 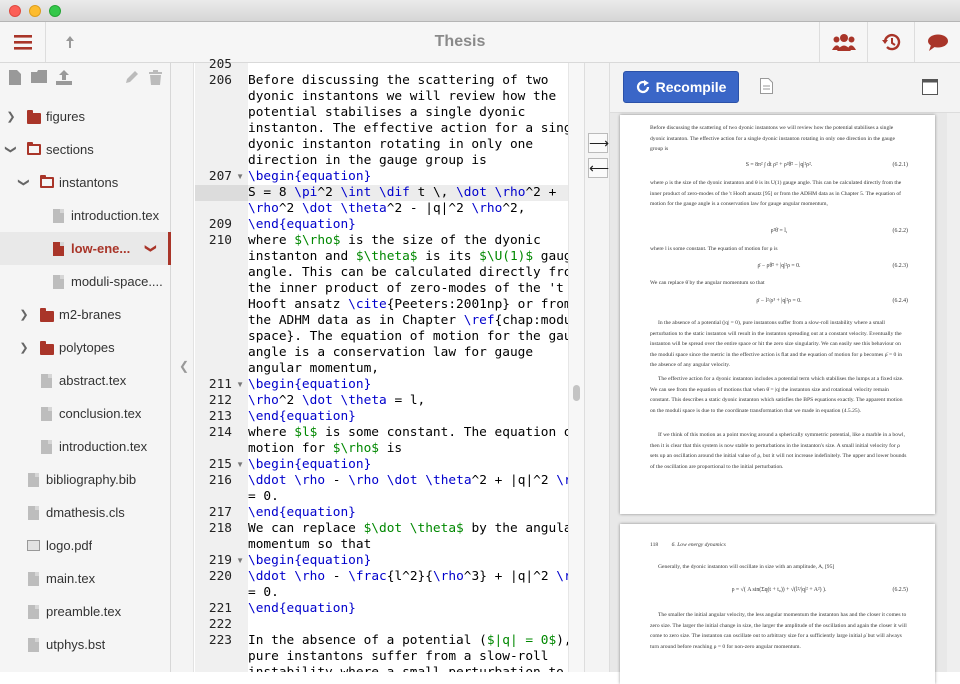 What do you see at coordinates (598, 143) in the screenshot?
I see `sync-to-pdf-button: ⟶` at bounding box center [598, 143].